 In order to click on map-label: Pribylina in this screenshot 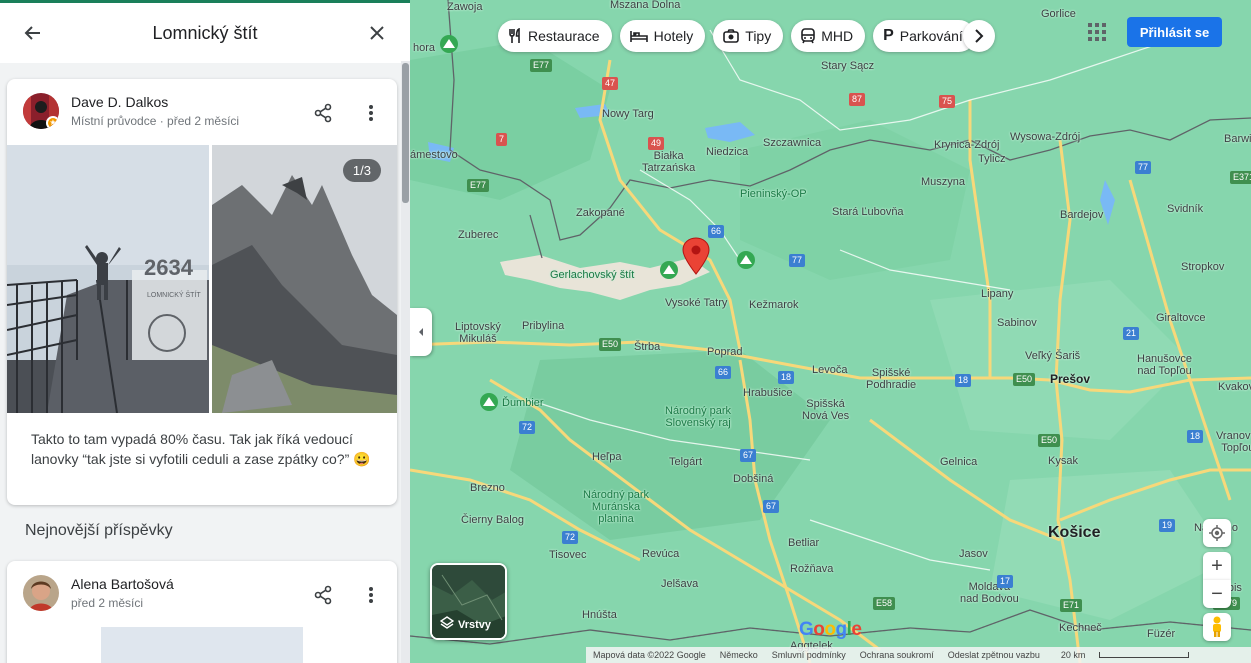, I will do `click(543, 326)`.